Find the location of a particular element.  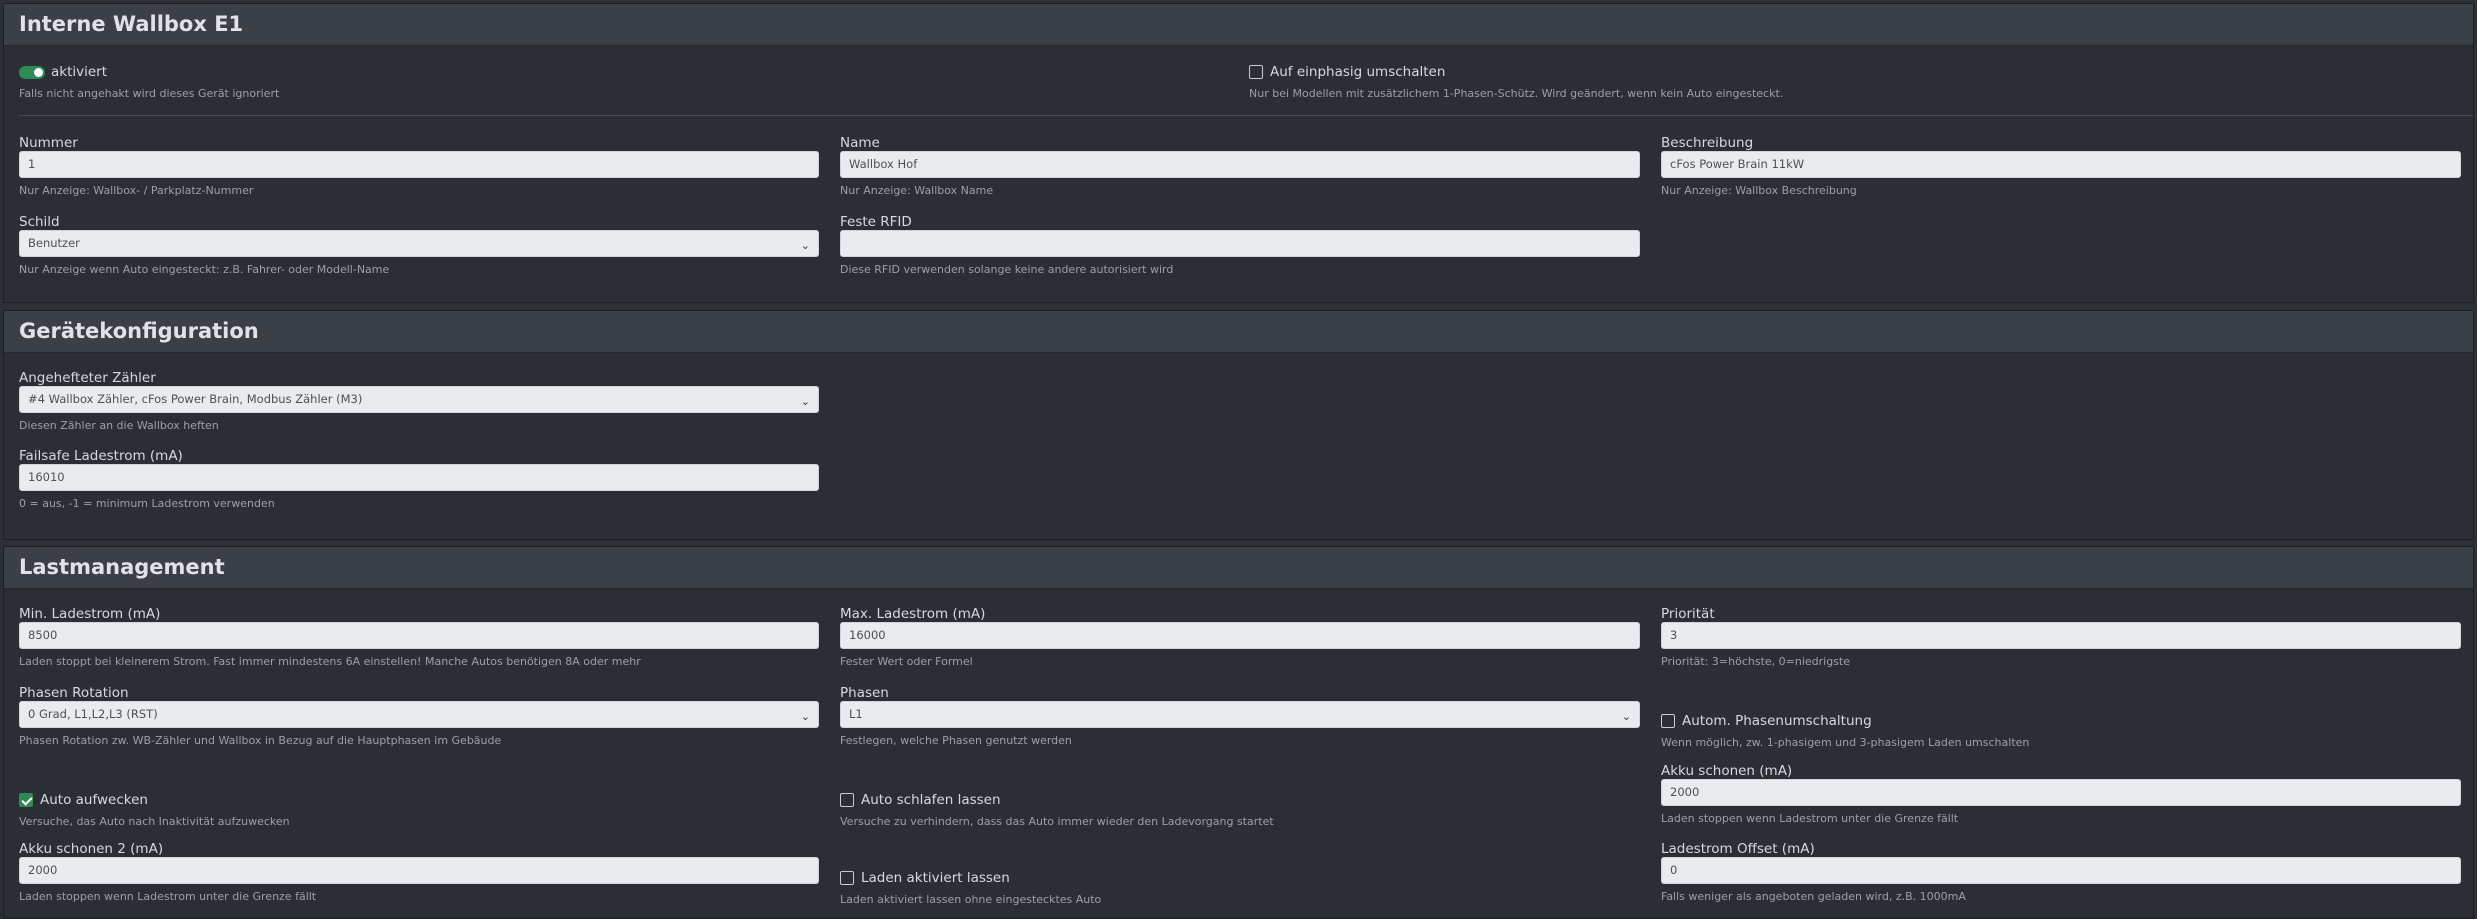

beschreibung-label: Beschreibung is located at coordinates (1707, 143).